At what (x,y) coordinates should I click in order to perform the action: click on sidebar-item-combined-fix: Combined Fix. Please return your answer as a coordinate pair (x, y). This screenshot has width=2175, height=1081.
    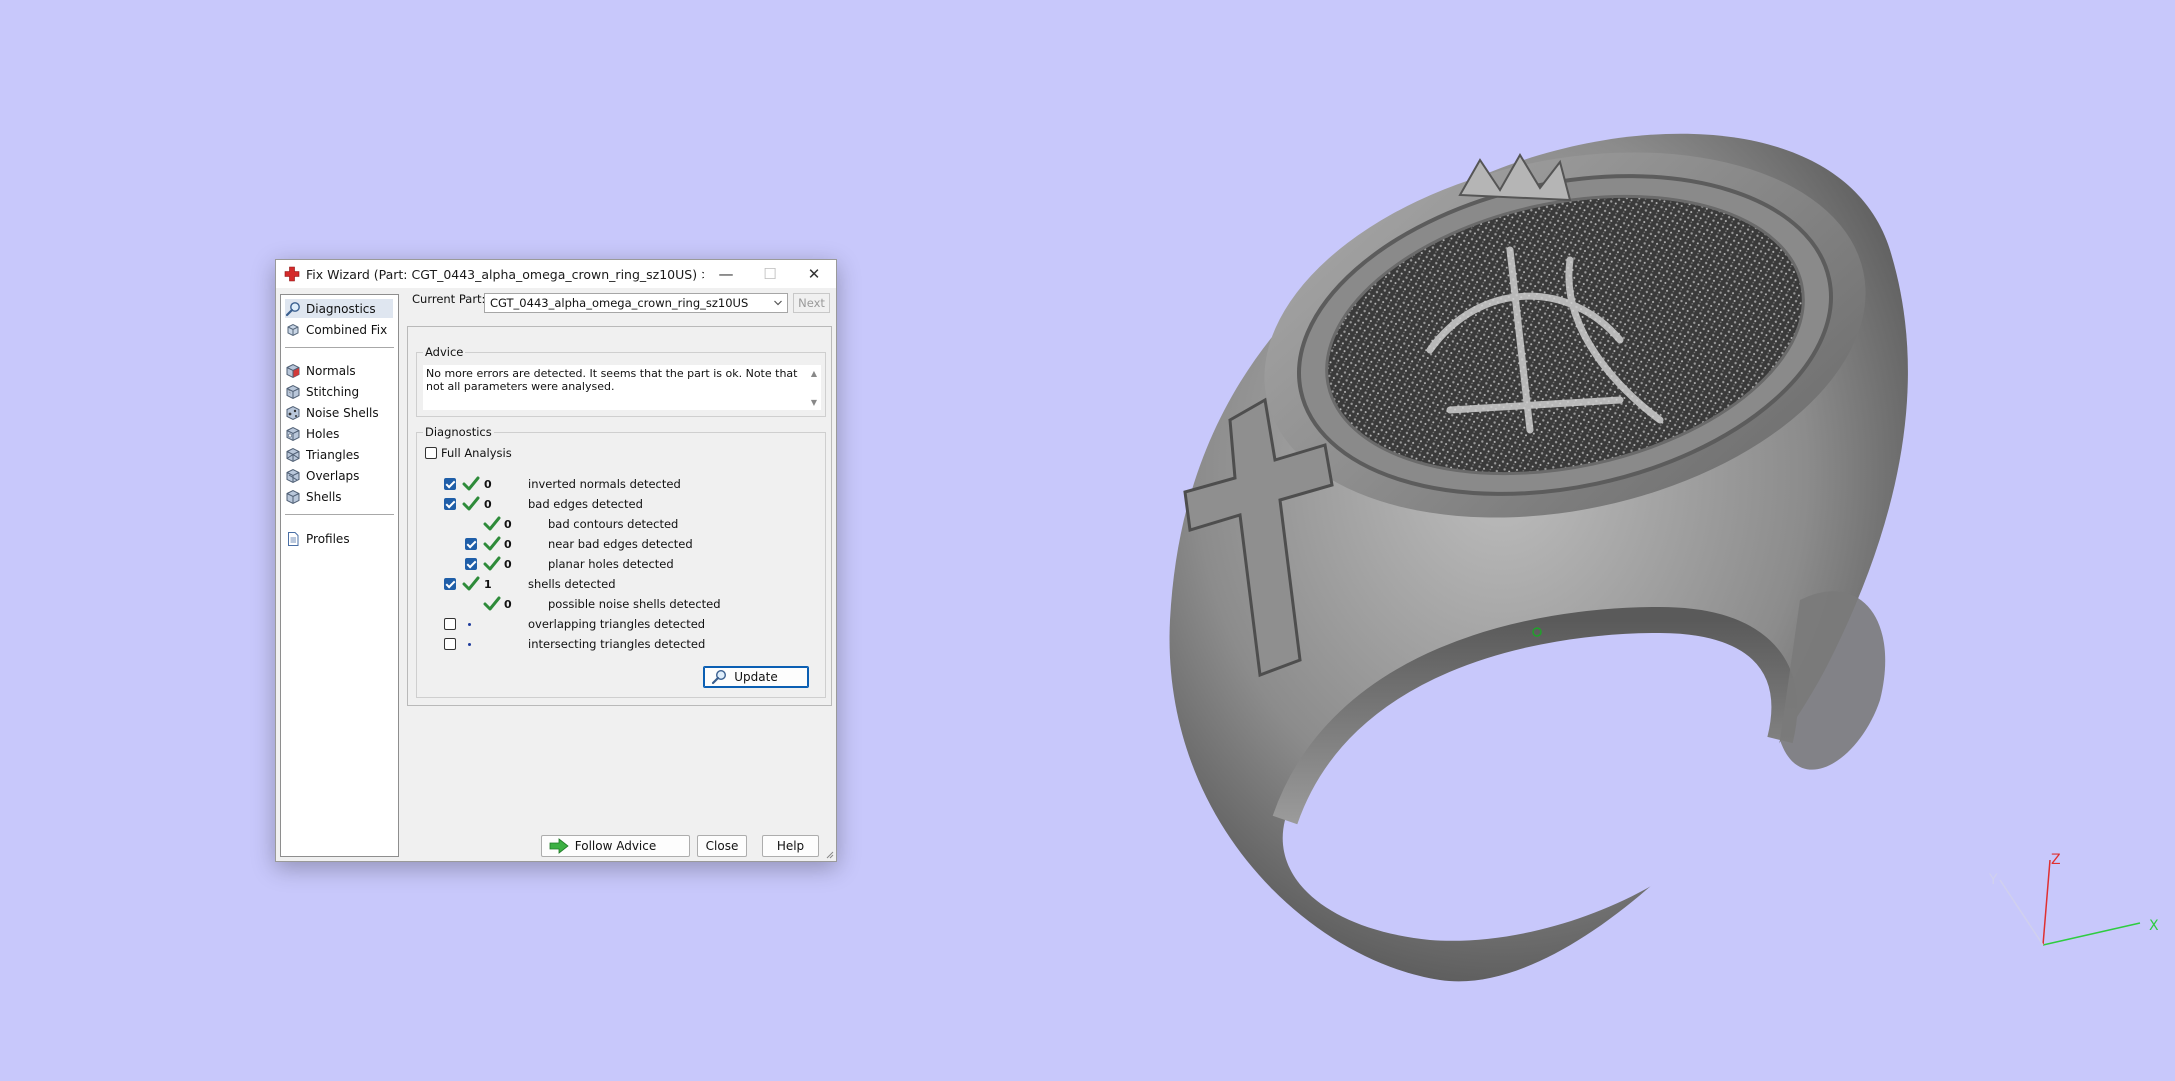
    Looking at the image, I should click on (336, 329).